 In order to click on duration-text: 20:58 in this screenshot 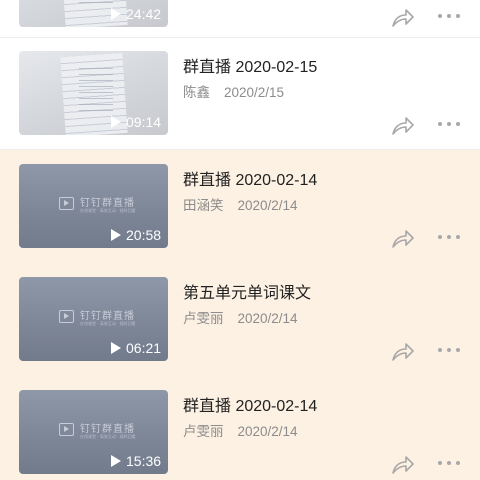, I will do `click(144, 235)`.